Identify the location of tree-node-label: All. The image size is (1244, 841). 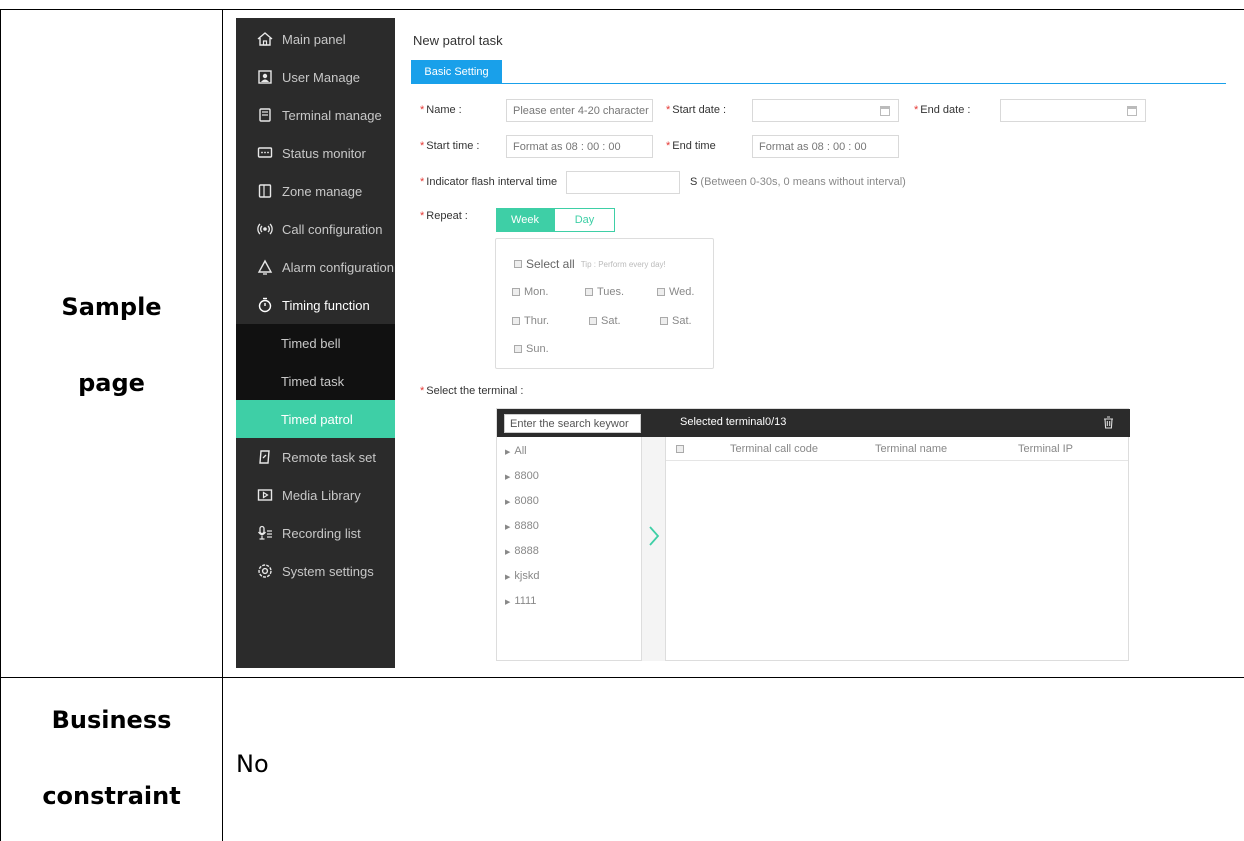
(520, 451).